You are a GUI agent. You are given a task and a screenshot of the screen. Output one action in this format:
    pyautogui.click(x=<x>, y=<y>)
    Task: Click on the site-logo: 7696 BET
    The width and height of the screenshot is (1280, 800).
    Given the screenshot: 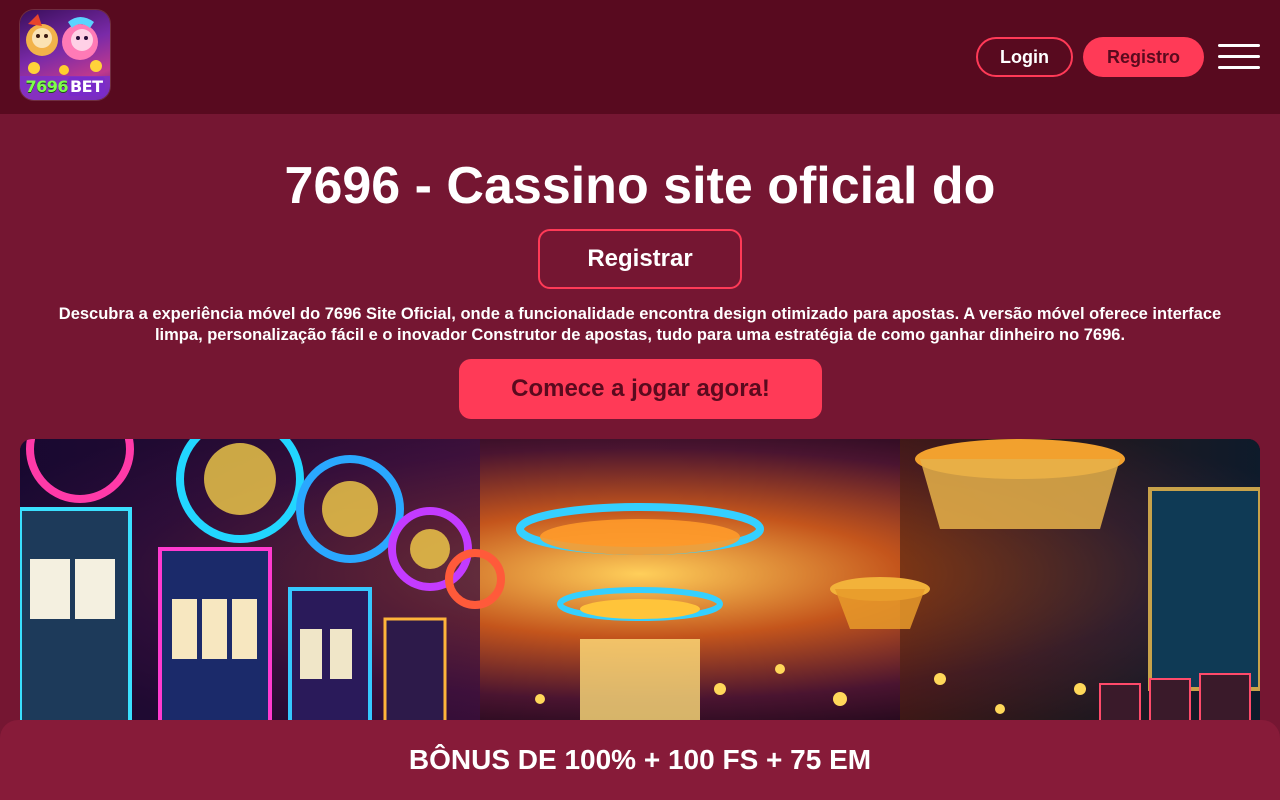 What is the action you would take?
    pyautogui.click(x=65, y=55)
    